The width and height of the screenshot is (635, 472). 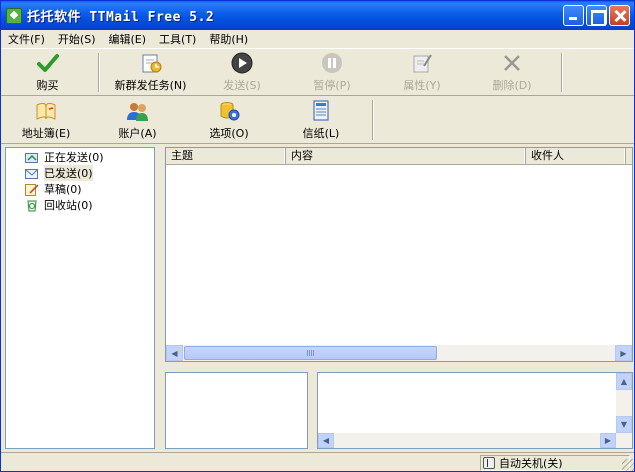 I want to click on tree-item-sent: 已发送(0), so click(x=80, y=173).